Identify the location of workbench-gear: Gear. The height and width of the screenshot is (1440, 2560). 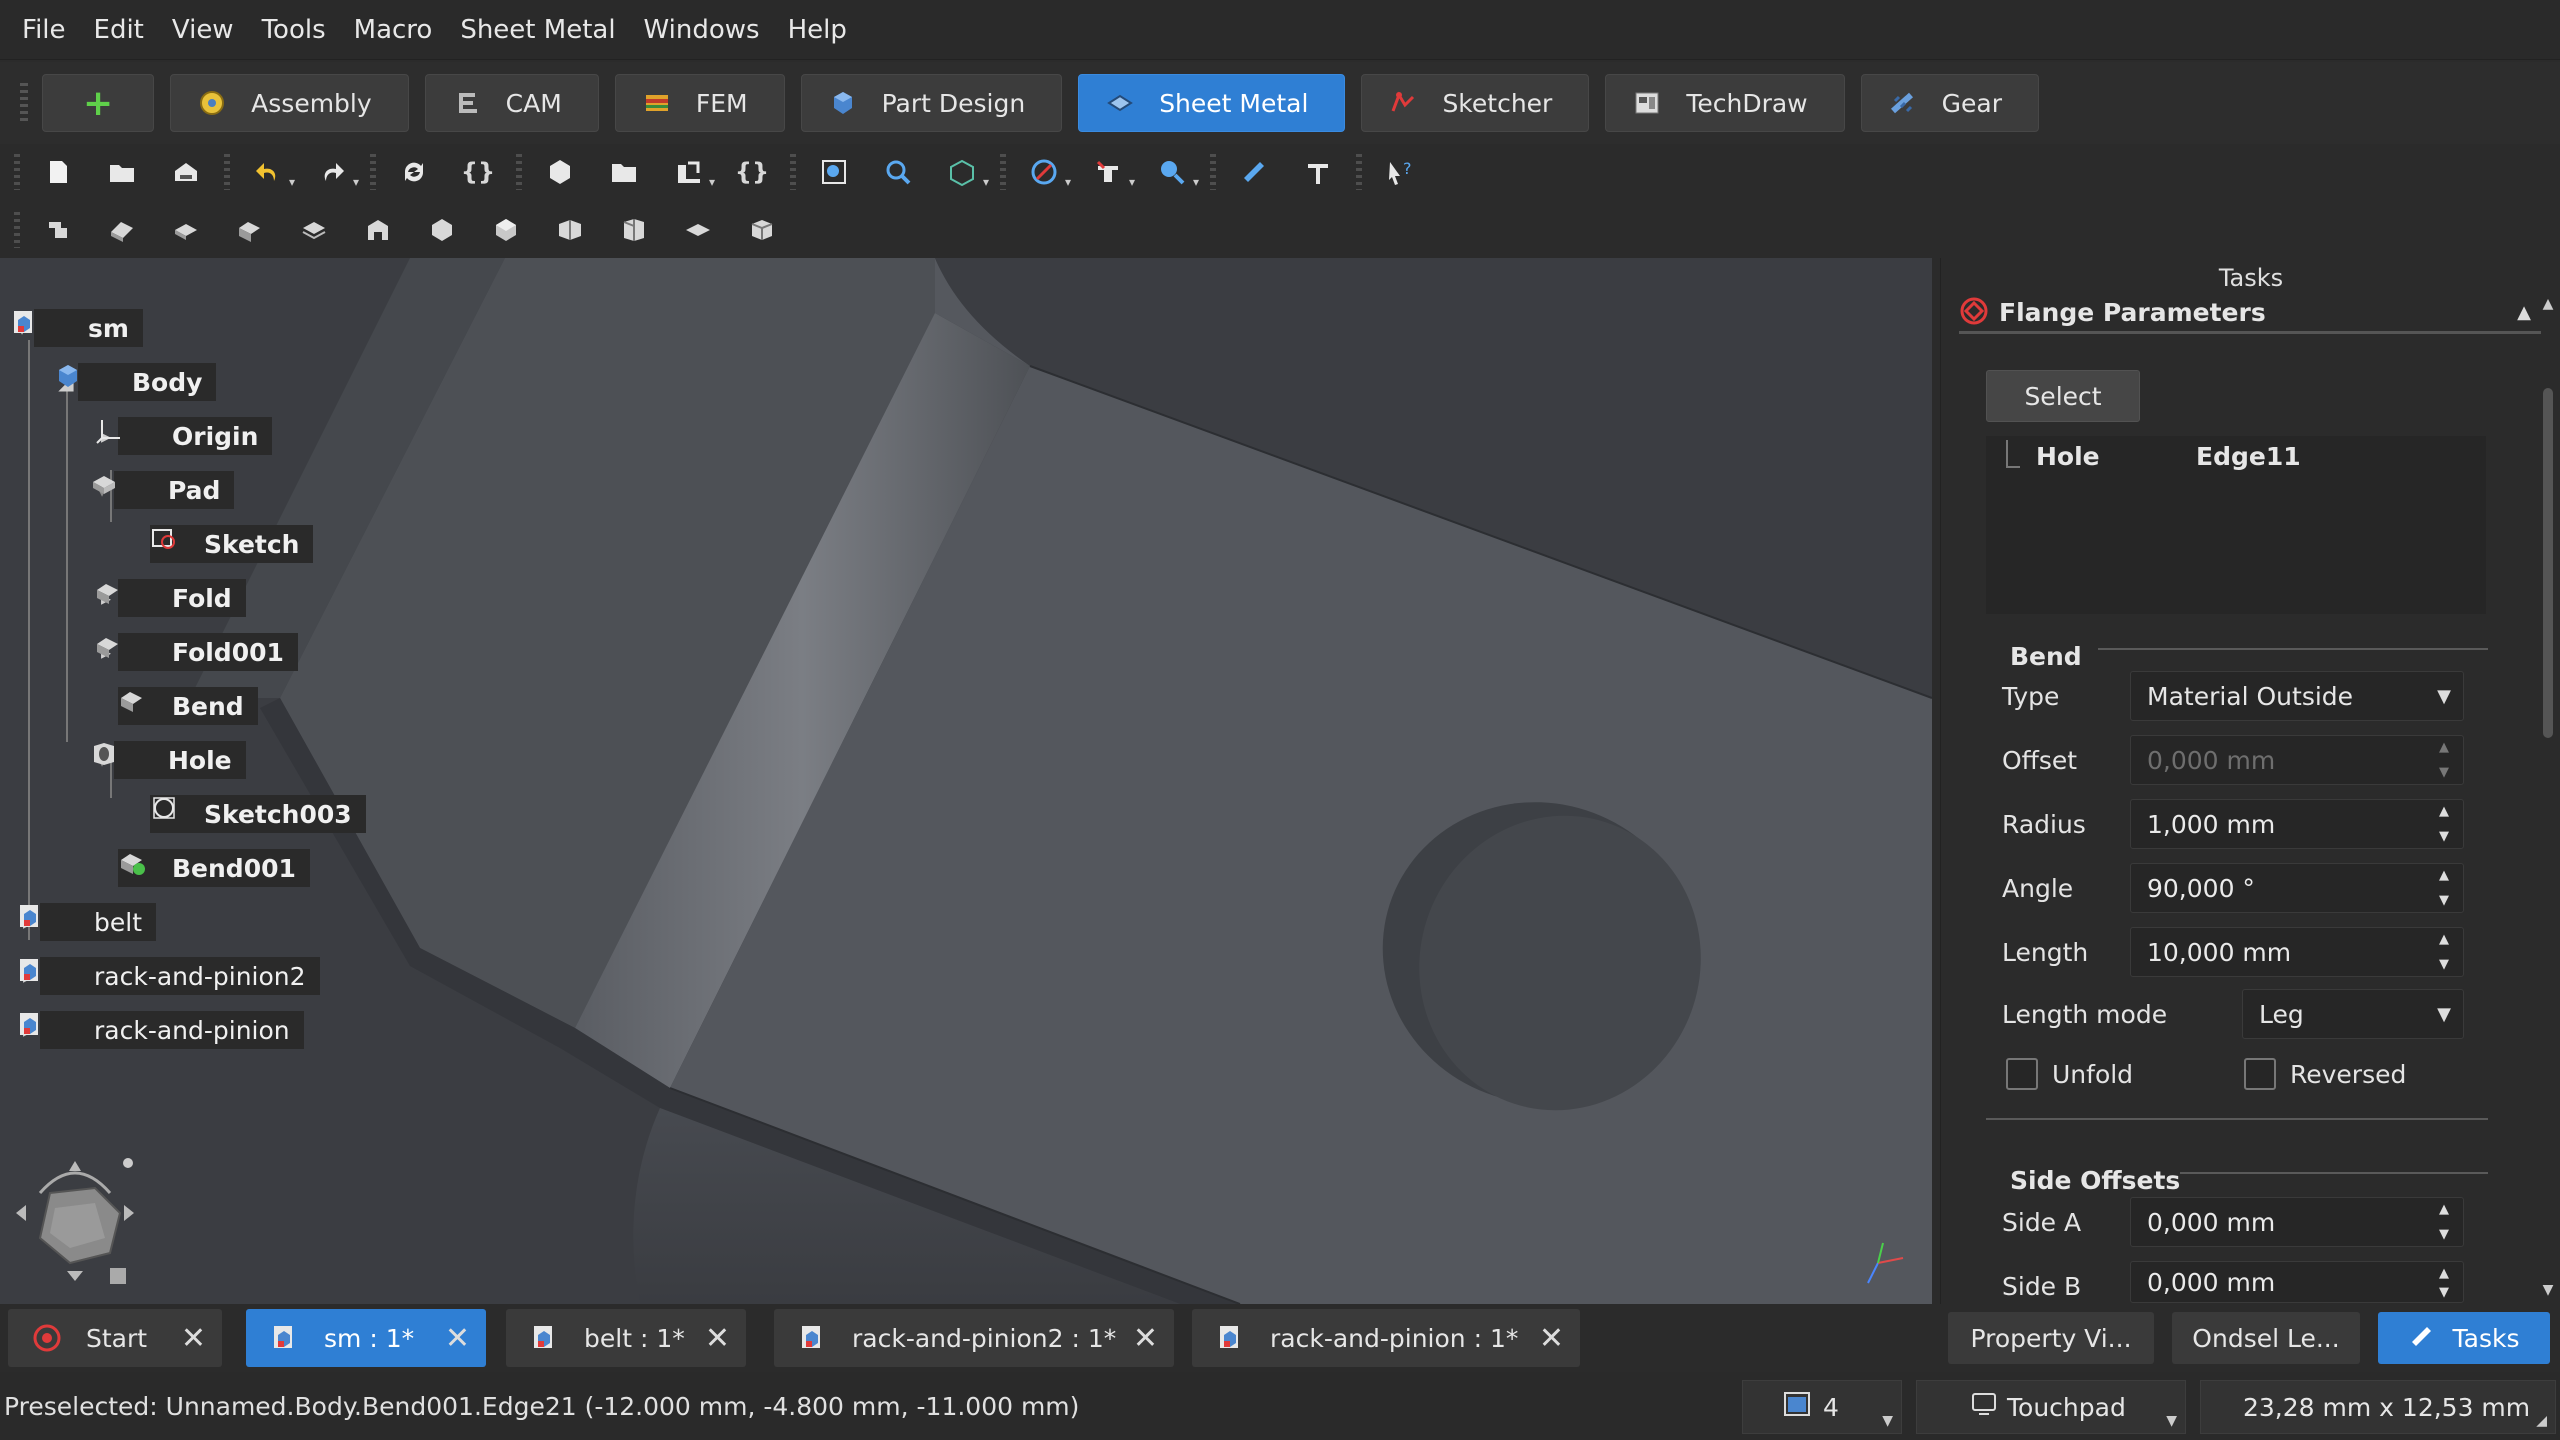
(1949, 103).